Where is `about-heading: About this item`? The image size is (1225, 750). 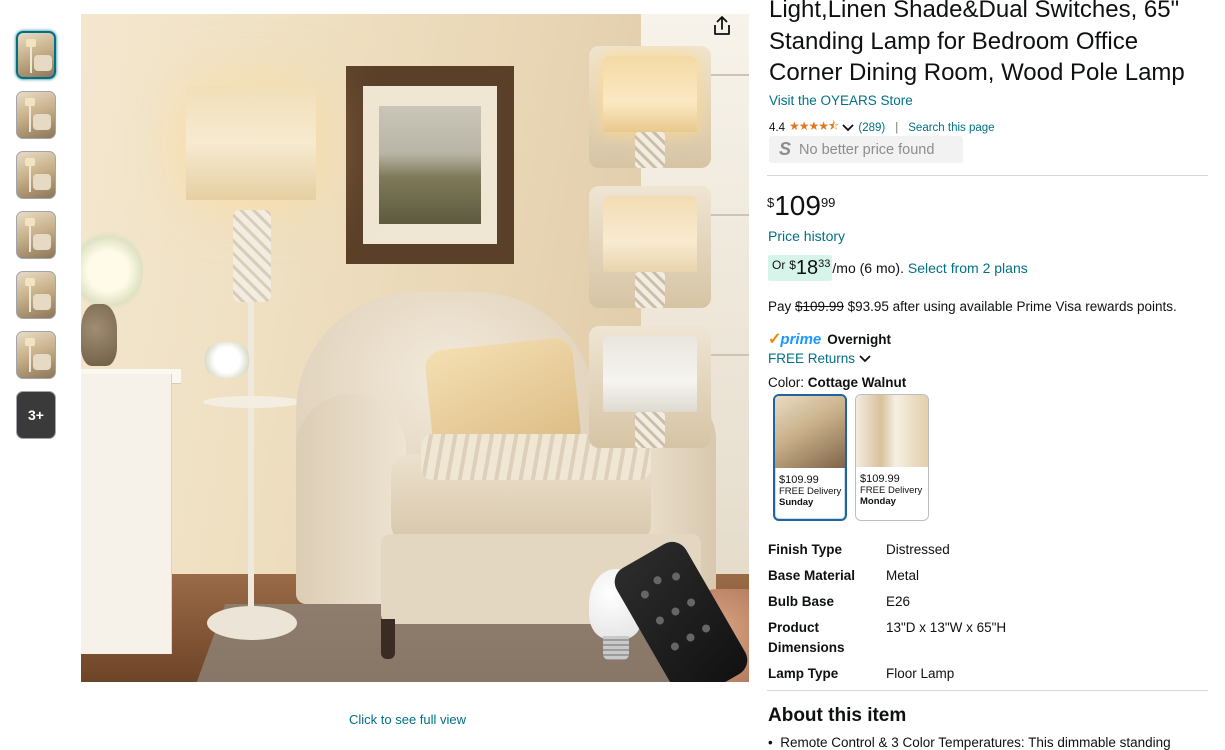 about-heading: About this item is located at coordinates (837, 715).